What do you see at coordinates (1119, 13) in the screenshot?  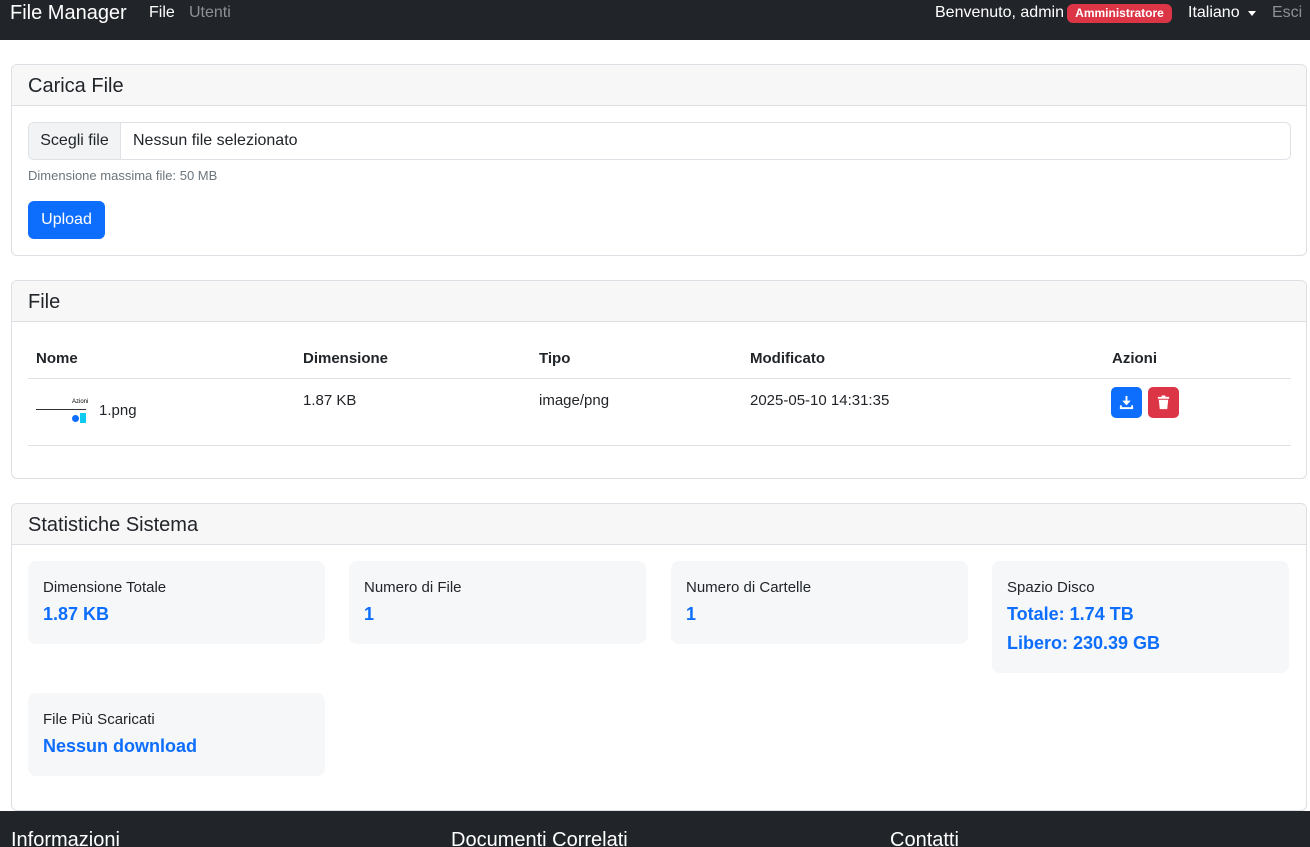 I see `role-badge: Amministratore` at bounding box center [1119, 13].